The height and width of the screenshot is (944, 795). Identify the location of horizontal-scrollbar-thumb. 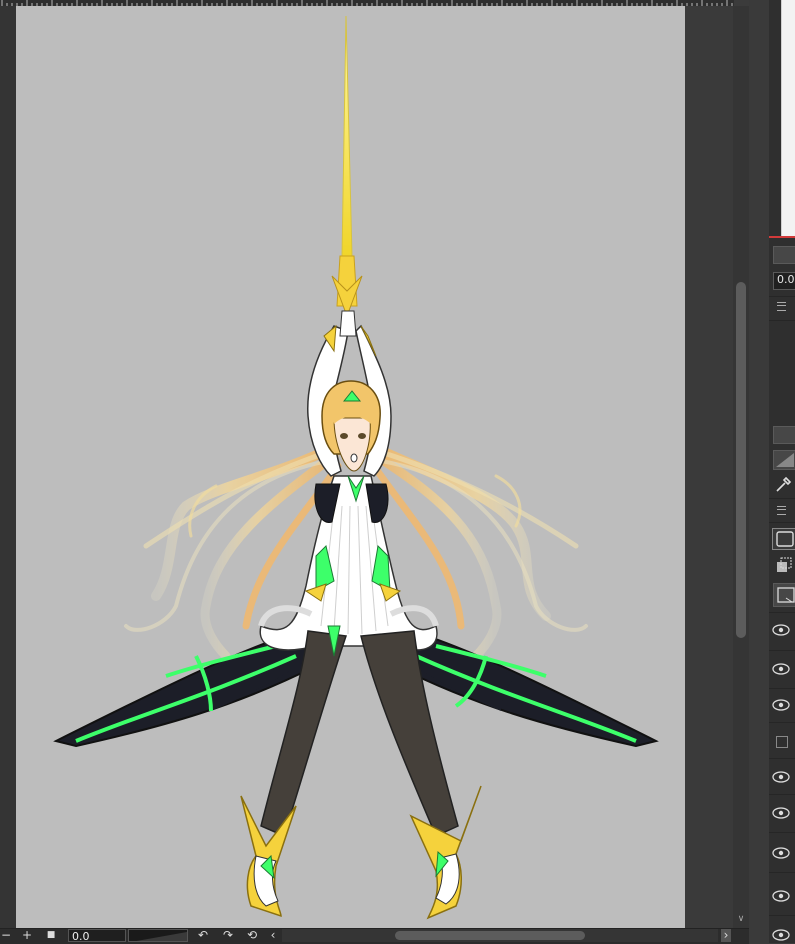
(490, 935).